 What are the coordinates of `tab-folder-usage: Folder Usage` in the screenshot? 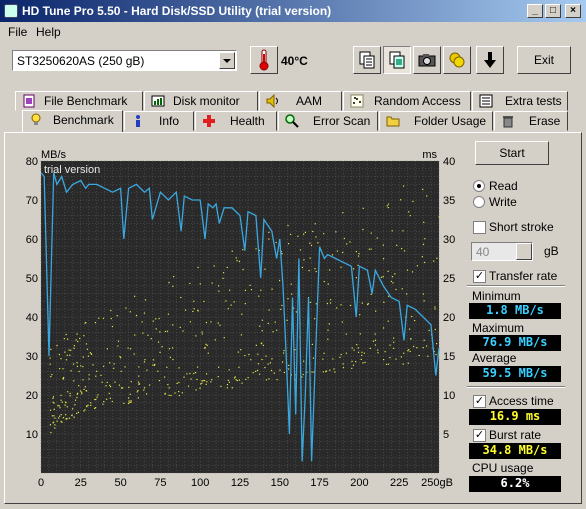 It's located at (436, 121).